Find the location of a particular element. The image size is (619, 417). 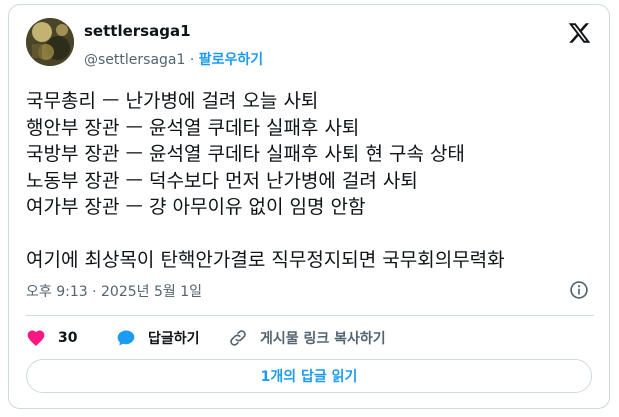

copy-link-button: 게시물 링크 복사하기 is located at coordinates (307, 338).